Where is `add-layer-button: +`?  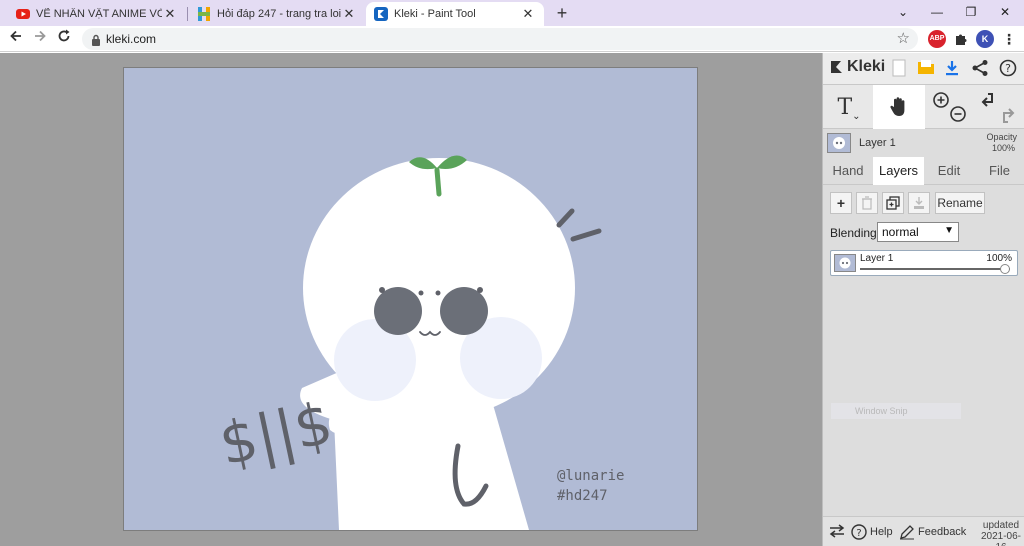
add-layer-button: + is located at coordinates (841, 203).